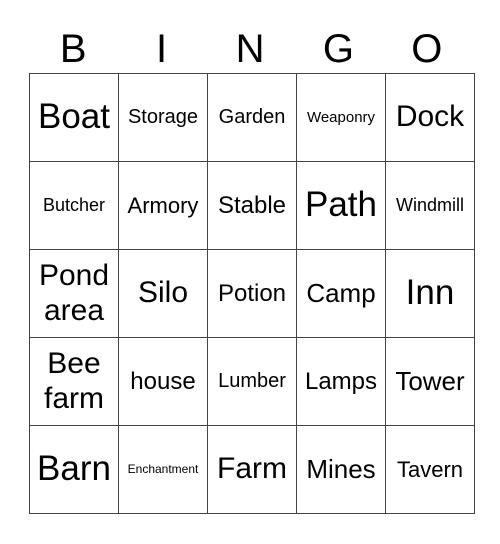 Image resolution: width=500 pixels, height=544 pixels. I want to click on bingo-cell: Potion, so click(252, 293).